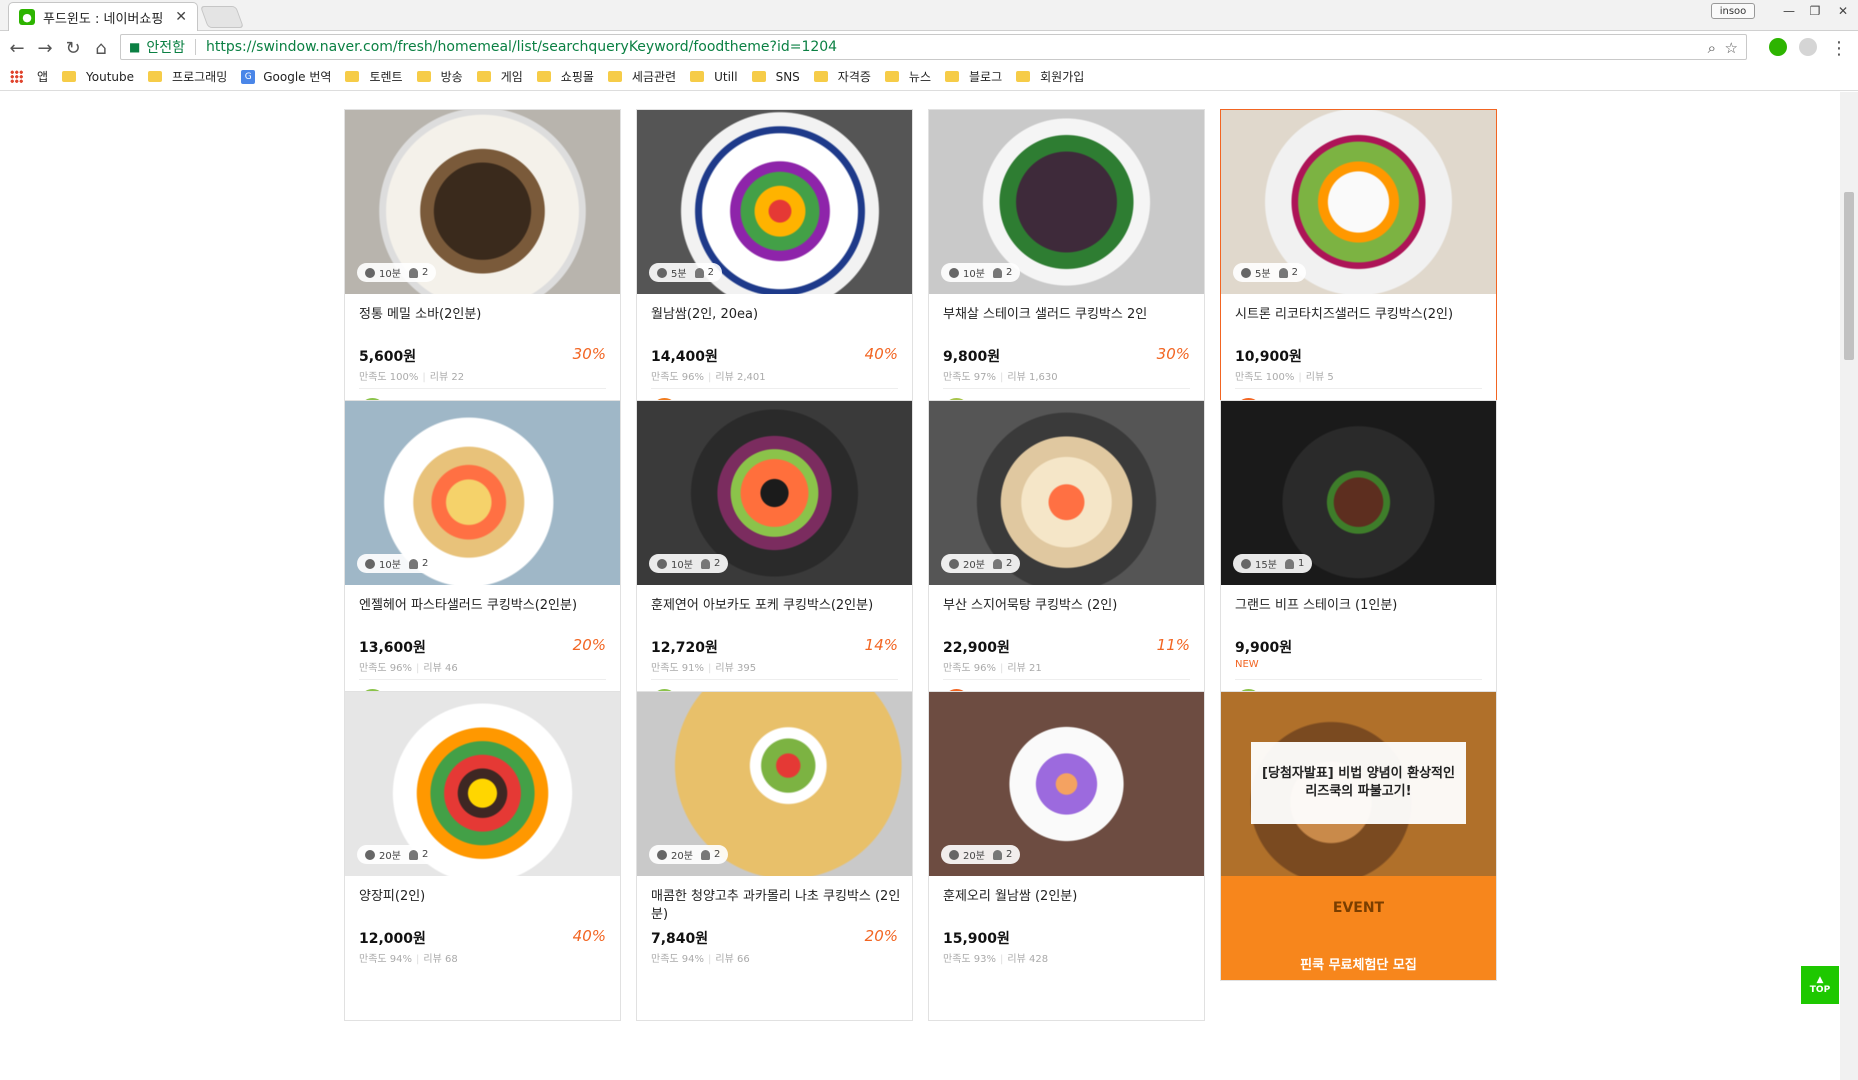 This screenshot has width=1858, height=1080. What do you see at coordinates (1839, 48) in the screenshot?
I see `menu-kebab-icon: ⋮` at bounding box center [1839, 48].